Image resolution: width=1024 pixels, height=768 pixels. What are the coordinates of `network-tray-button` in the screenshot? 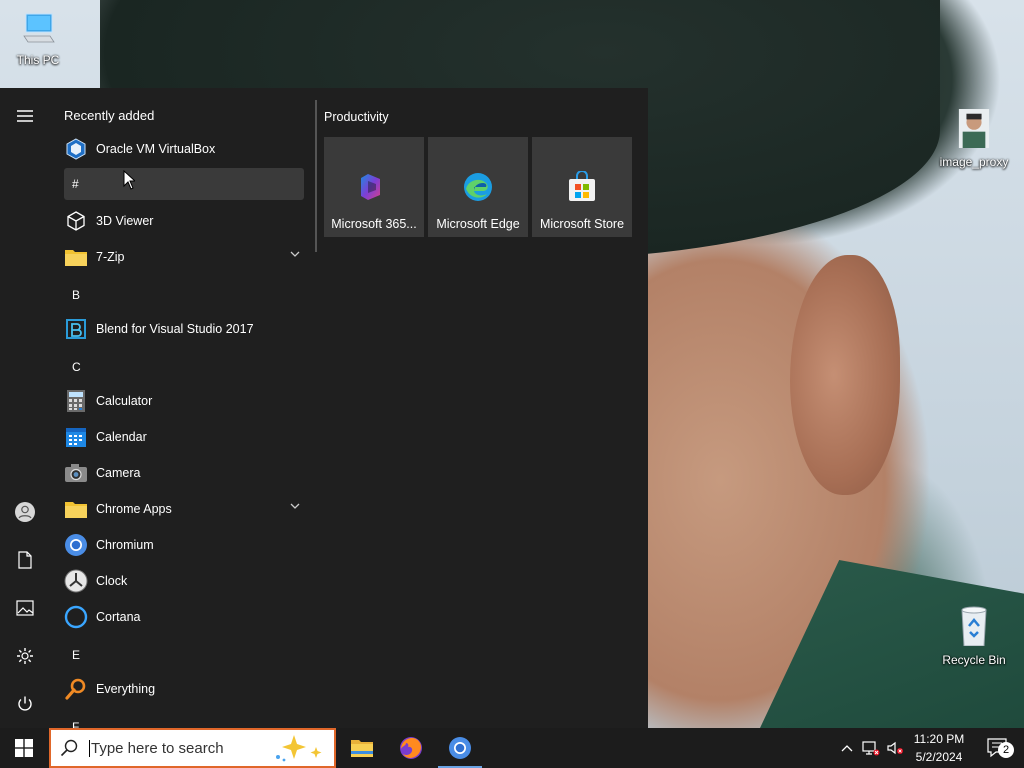 It's located at (871, 748).